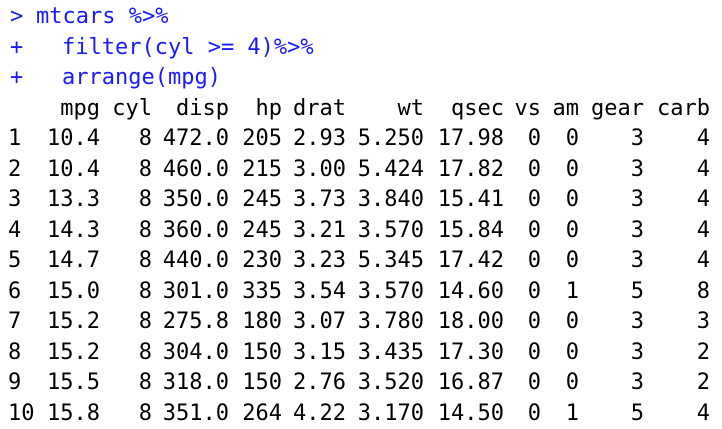  I want to click on cell-wt: 3.170, so click(391, 414).